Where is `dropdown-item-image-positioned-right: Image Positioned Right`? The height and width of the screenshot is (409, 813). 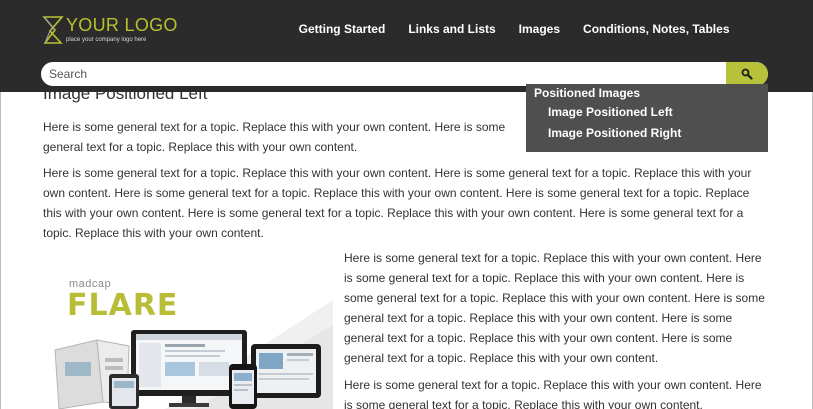
dropdown-item-image-positioned-right: Image Positioned Right is located at coordinates (614, 133).